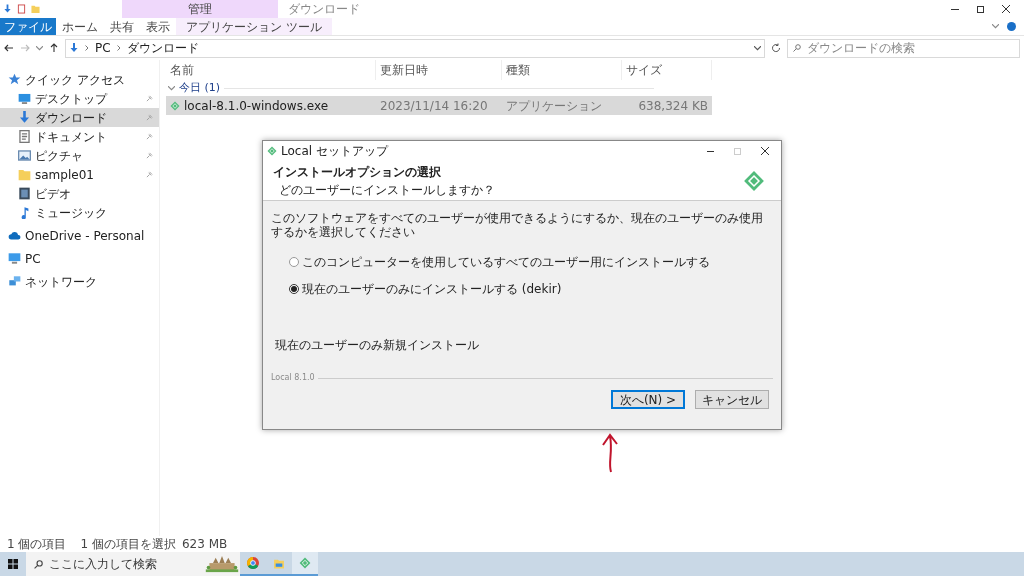 This screenshot has width=1024, height=576. Describe the element at coordinates (562, 70) in the screenshot. I see `column-header: 種類` at that location.